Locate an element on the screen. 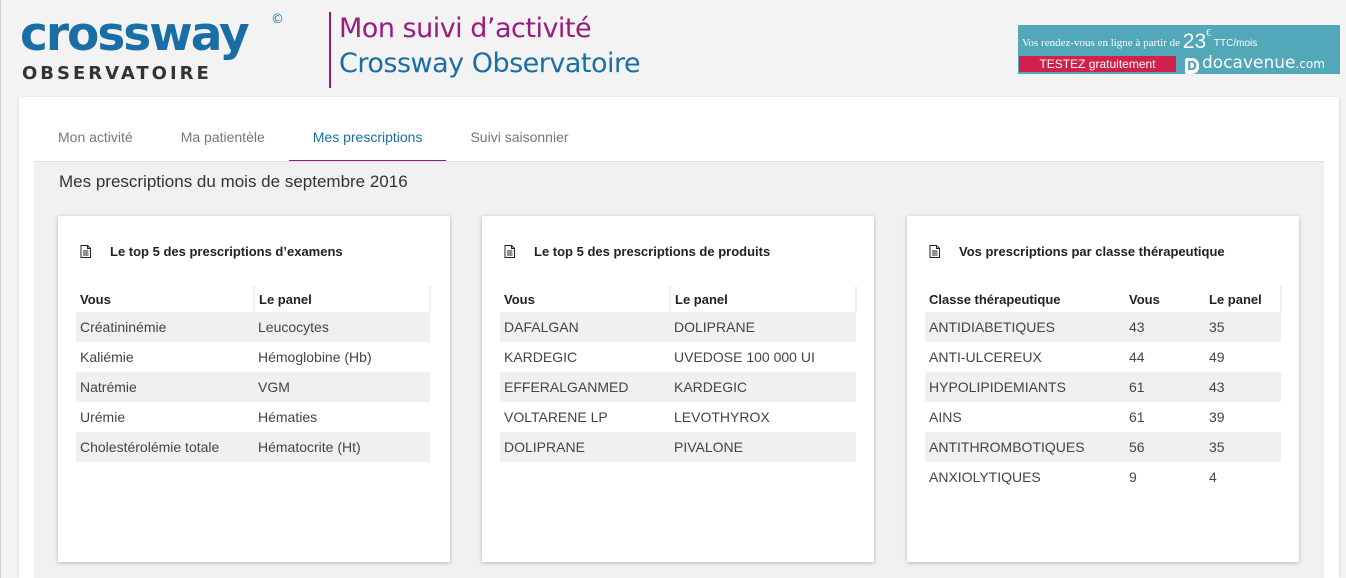 The width and height of the screenshot is (1346, 578). table-cell: 9 is located at coordinates (1133, 477).